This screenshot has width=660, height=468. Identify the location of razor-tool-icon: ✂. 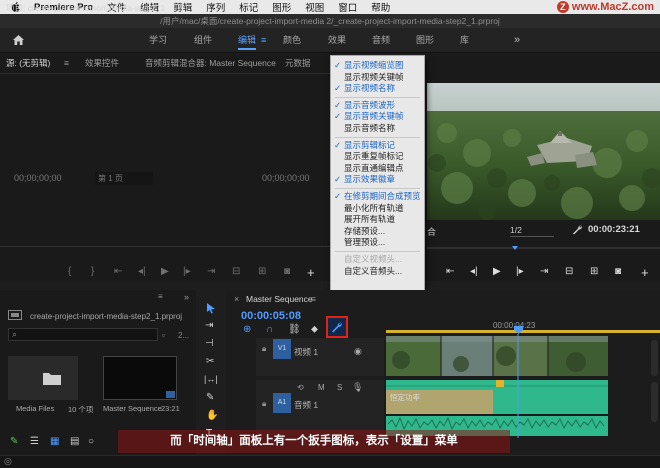
(210, 361).